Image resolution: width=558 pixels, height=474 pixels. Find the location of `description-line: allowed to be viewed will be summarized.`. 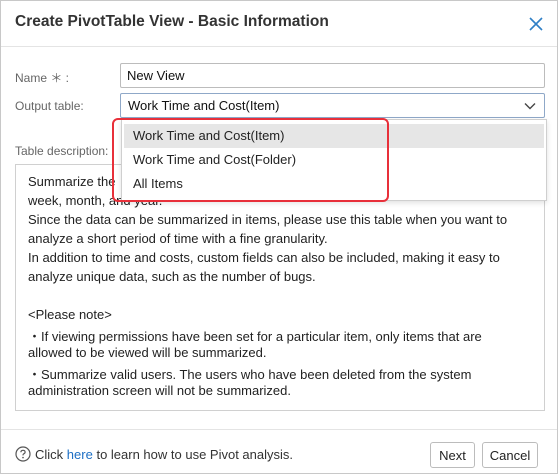

description-line: allowed to be viewed will be summarized. is located at coordinates (147, 352).